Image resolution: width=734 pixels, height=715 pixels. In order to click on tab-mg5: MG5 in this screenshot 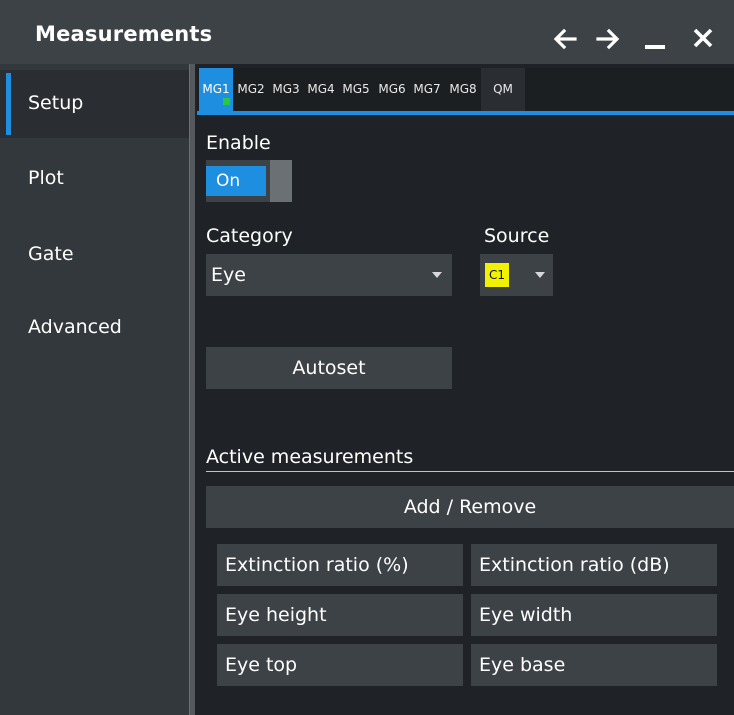, I will do `click(356, 89)`.